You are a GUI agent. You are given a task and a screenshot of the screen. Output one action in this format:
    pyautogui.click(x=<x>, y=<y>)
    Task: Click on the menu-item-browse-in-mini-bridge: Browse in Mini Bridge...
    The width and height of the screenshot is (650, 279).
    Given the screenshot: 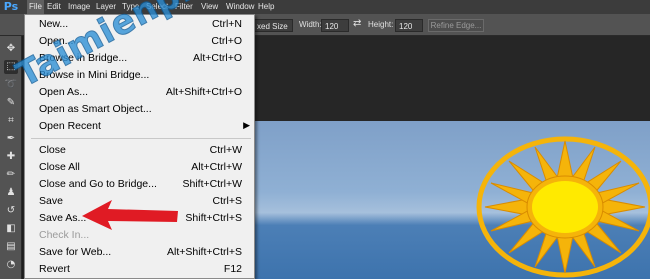 What is the action you would take?
    pyautogui.click(x=140, y=75)
    